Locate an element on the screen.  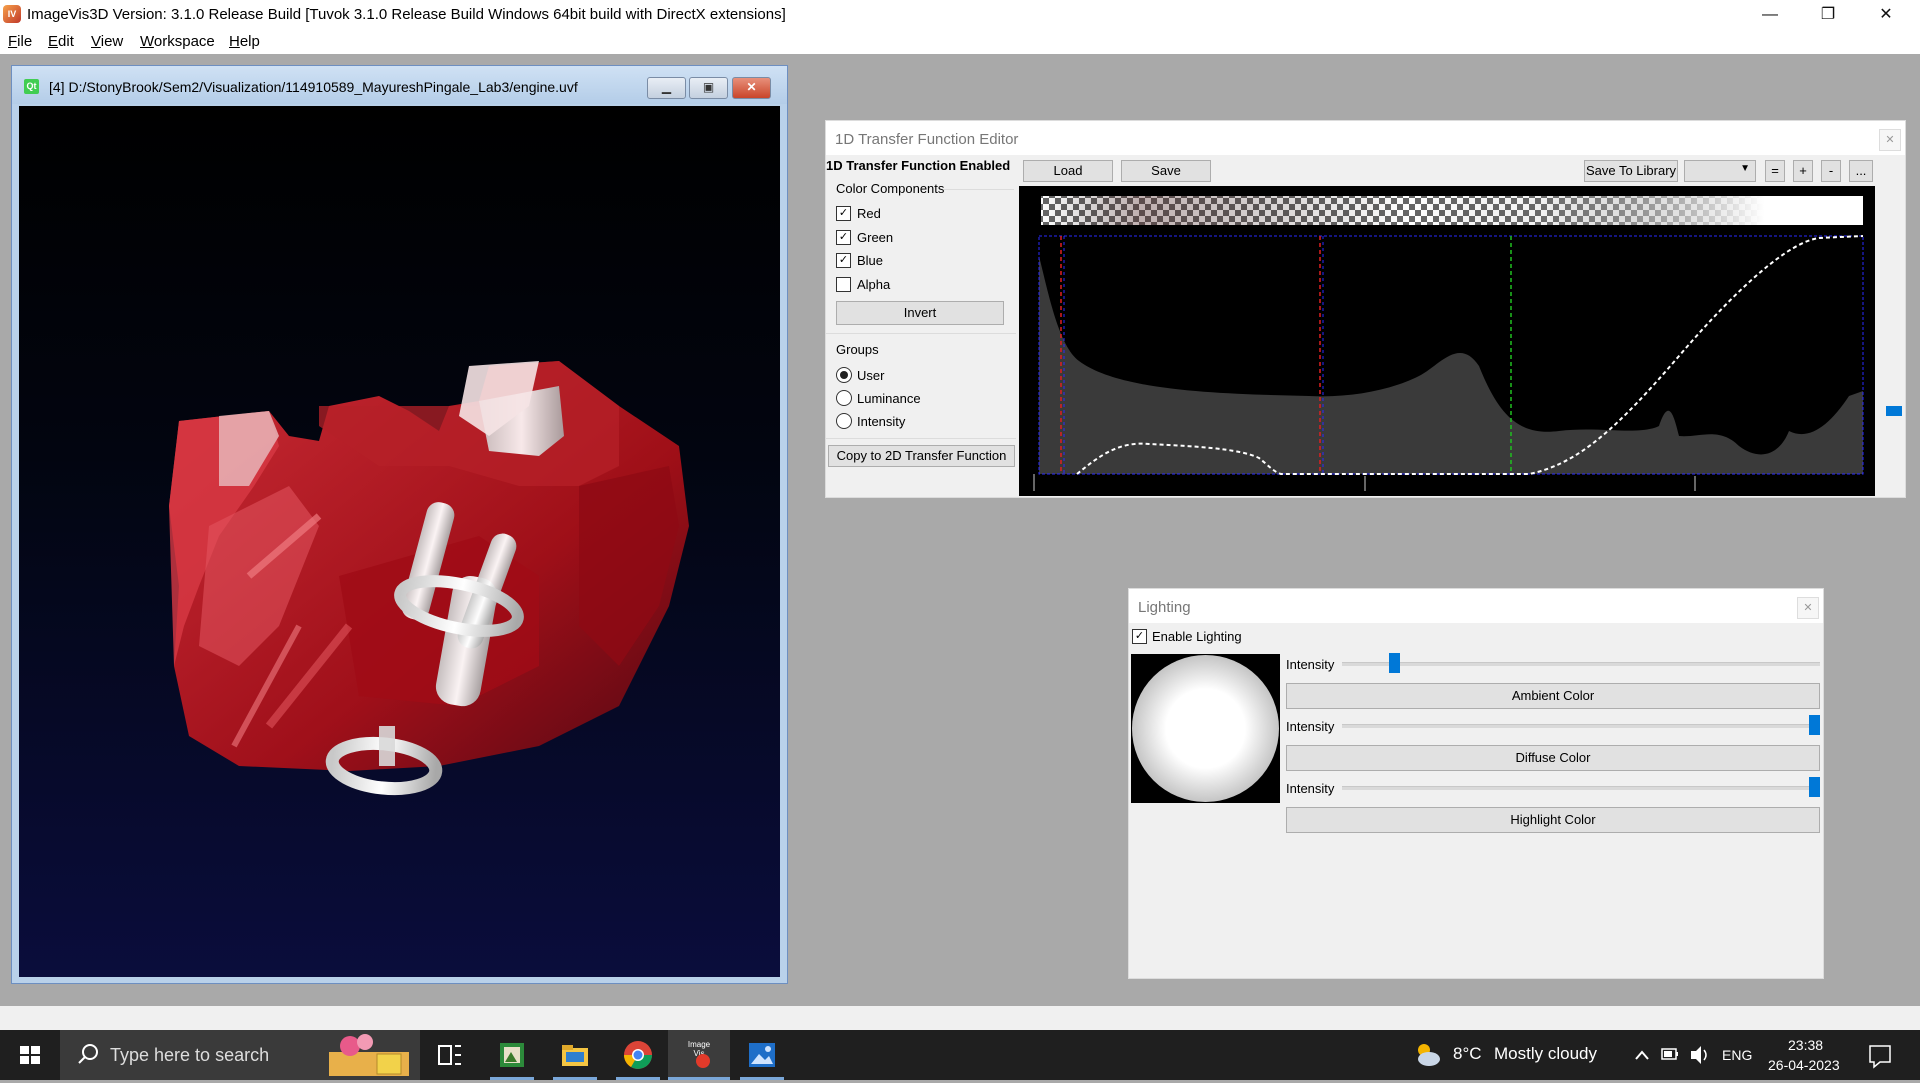
imagevis-badge-icon is located at coordinates (703, 1061).